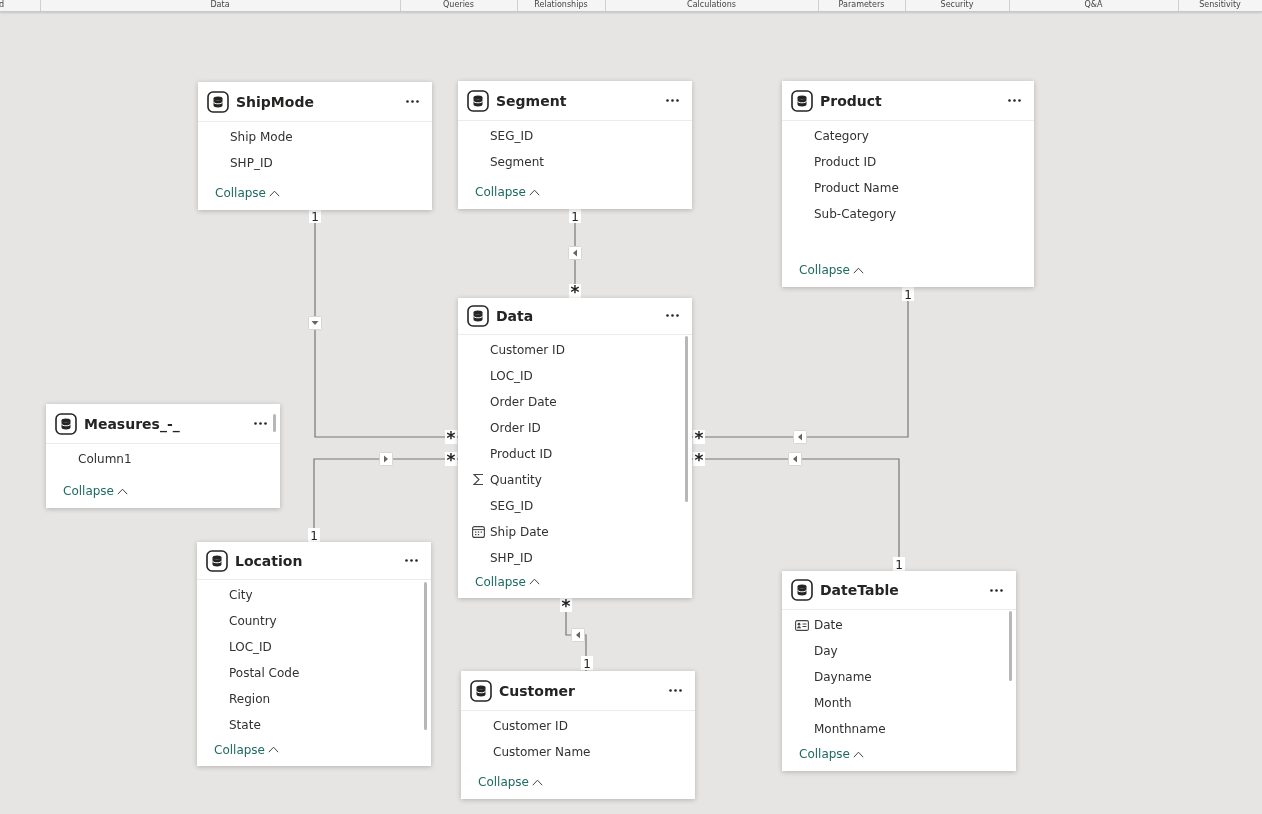 This screenshot has height=814, width=1262. What do you see at coordinates (531, 100) in the screenshot?
I see `table-title: Segment` at bounding box center [531, 100].